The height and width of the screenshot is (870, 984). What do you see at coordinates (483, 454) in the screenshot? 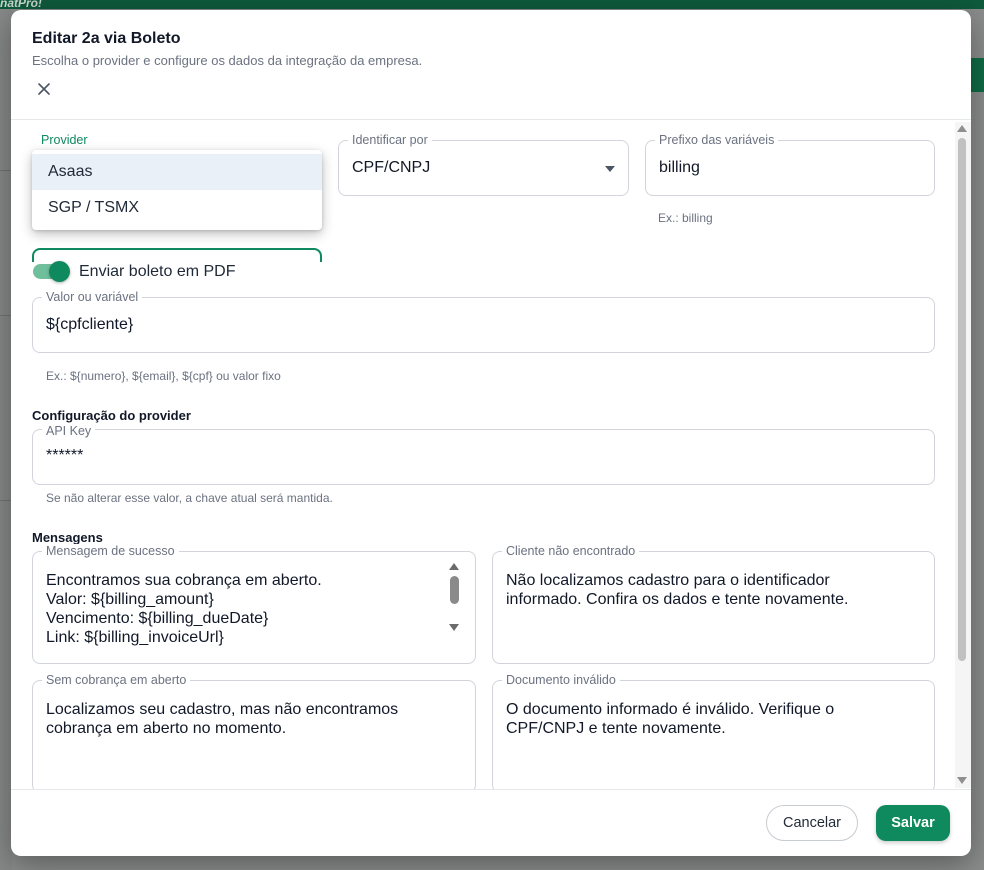
I see `api-key-input: API Key ******` at bounding box center [483, 454].